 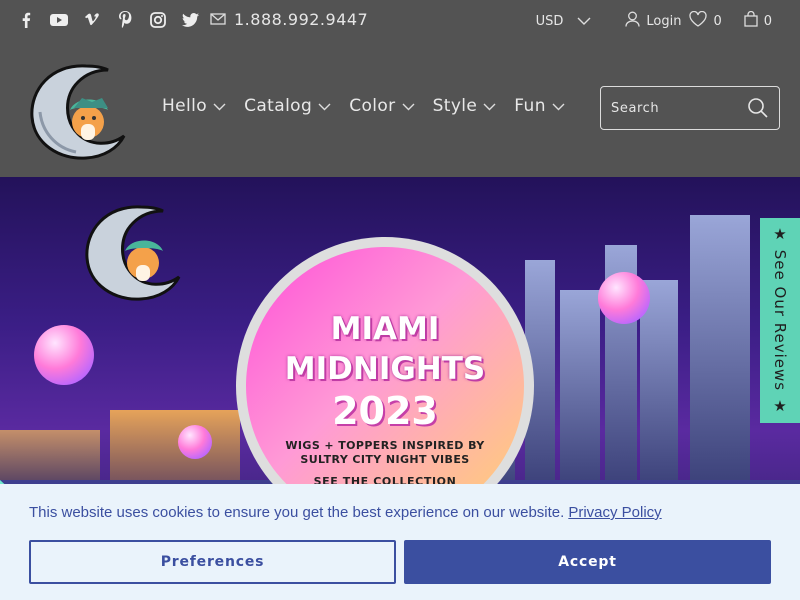 What do you see at coordinates (751, 20) in the screenshot?
I see `bag-icon` at bounding box center [751, 20].